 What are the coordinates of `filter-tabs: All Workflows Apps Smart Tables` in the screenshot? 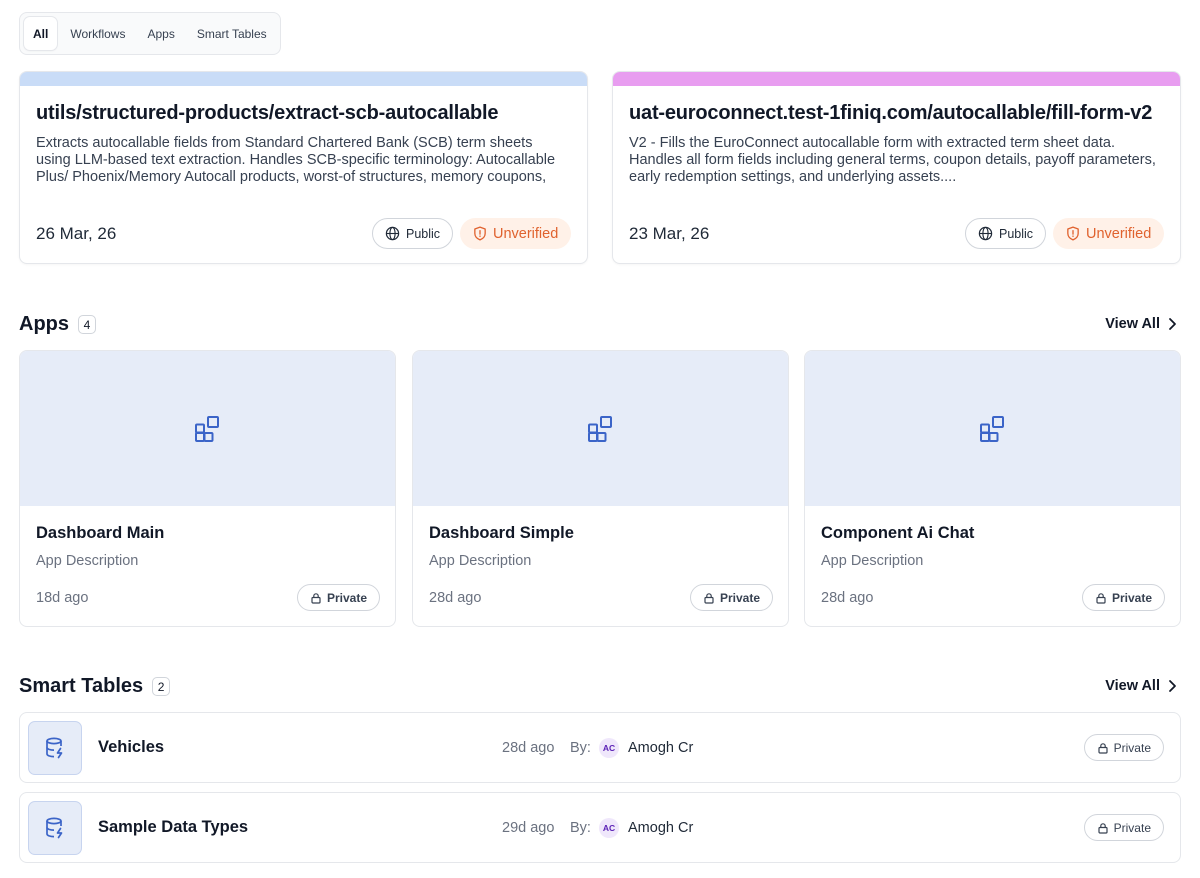 It's located at (150, 33).